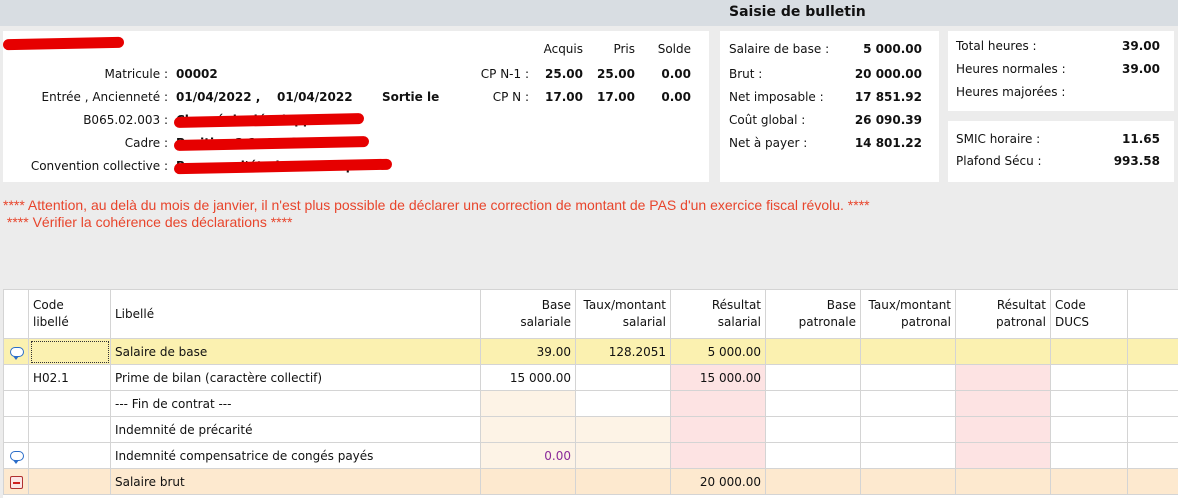 This screenshot has width=1178, height=498. I want to click on cell-libelle: Prime de bilan (caractère collectif), so click(295, 377).